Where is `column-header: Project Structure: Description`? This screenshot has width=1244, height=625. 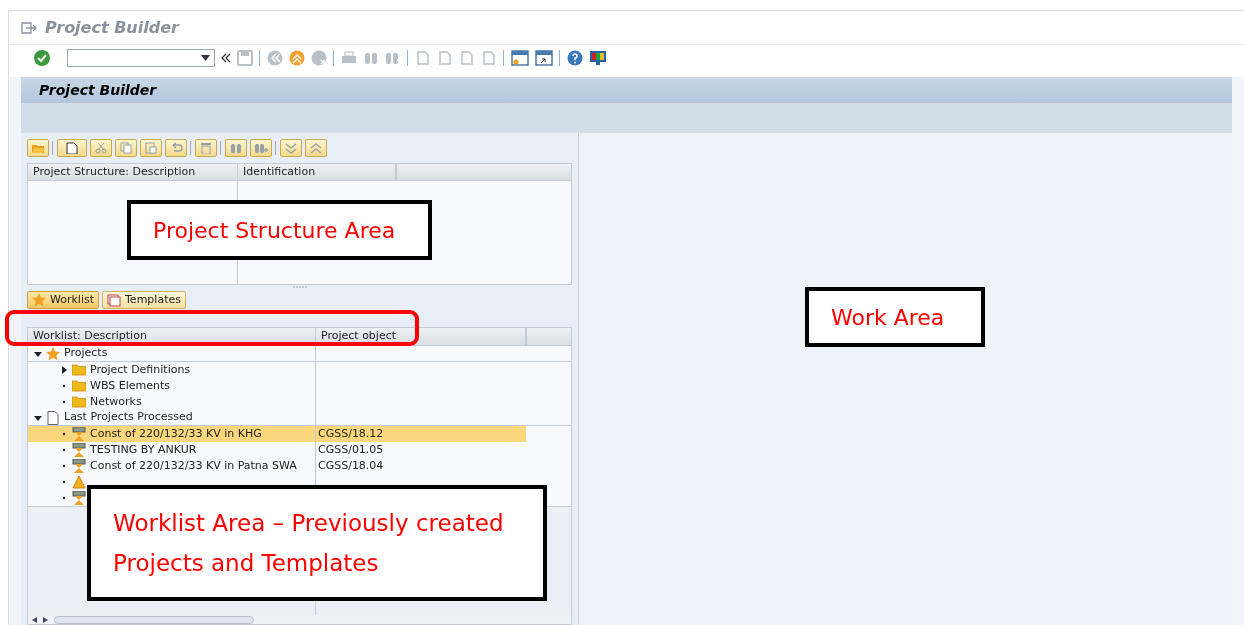
column-header: Project Structure: Description is located at coordinates (133, 172).